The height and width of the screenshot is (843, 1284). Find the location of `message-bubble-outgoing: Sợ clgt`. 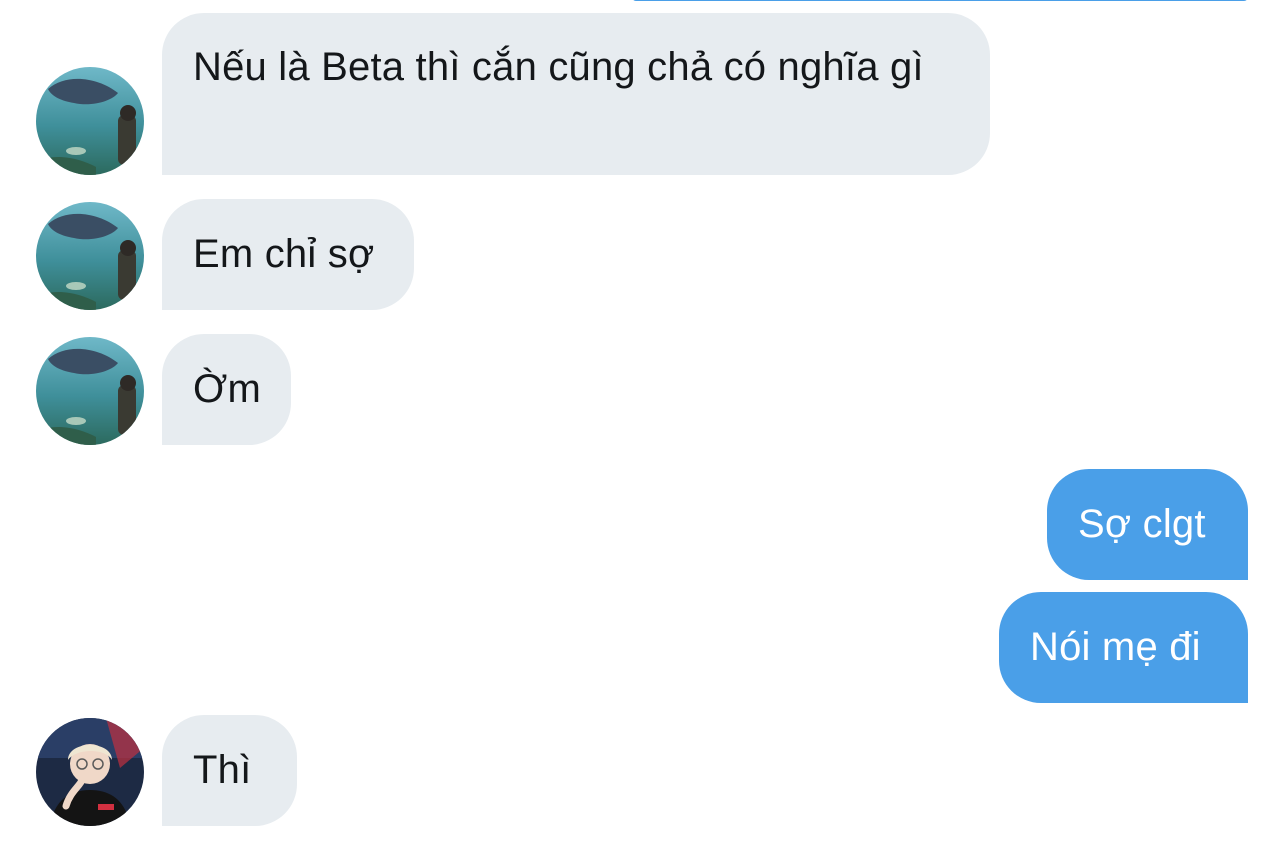

message-bubble-outgoing: Sợ clgt is located at coordinates (1147, 524).